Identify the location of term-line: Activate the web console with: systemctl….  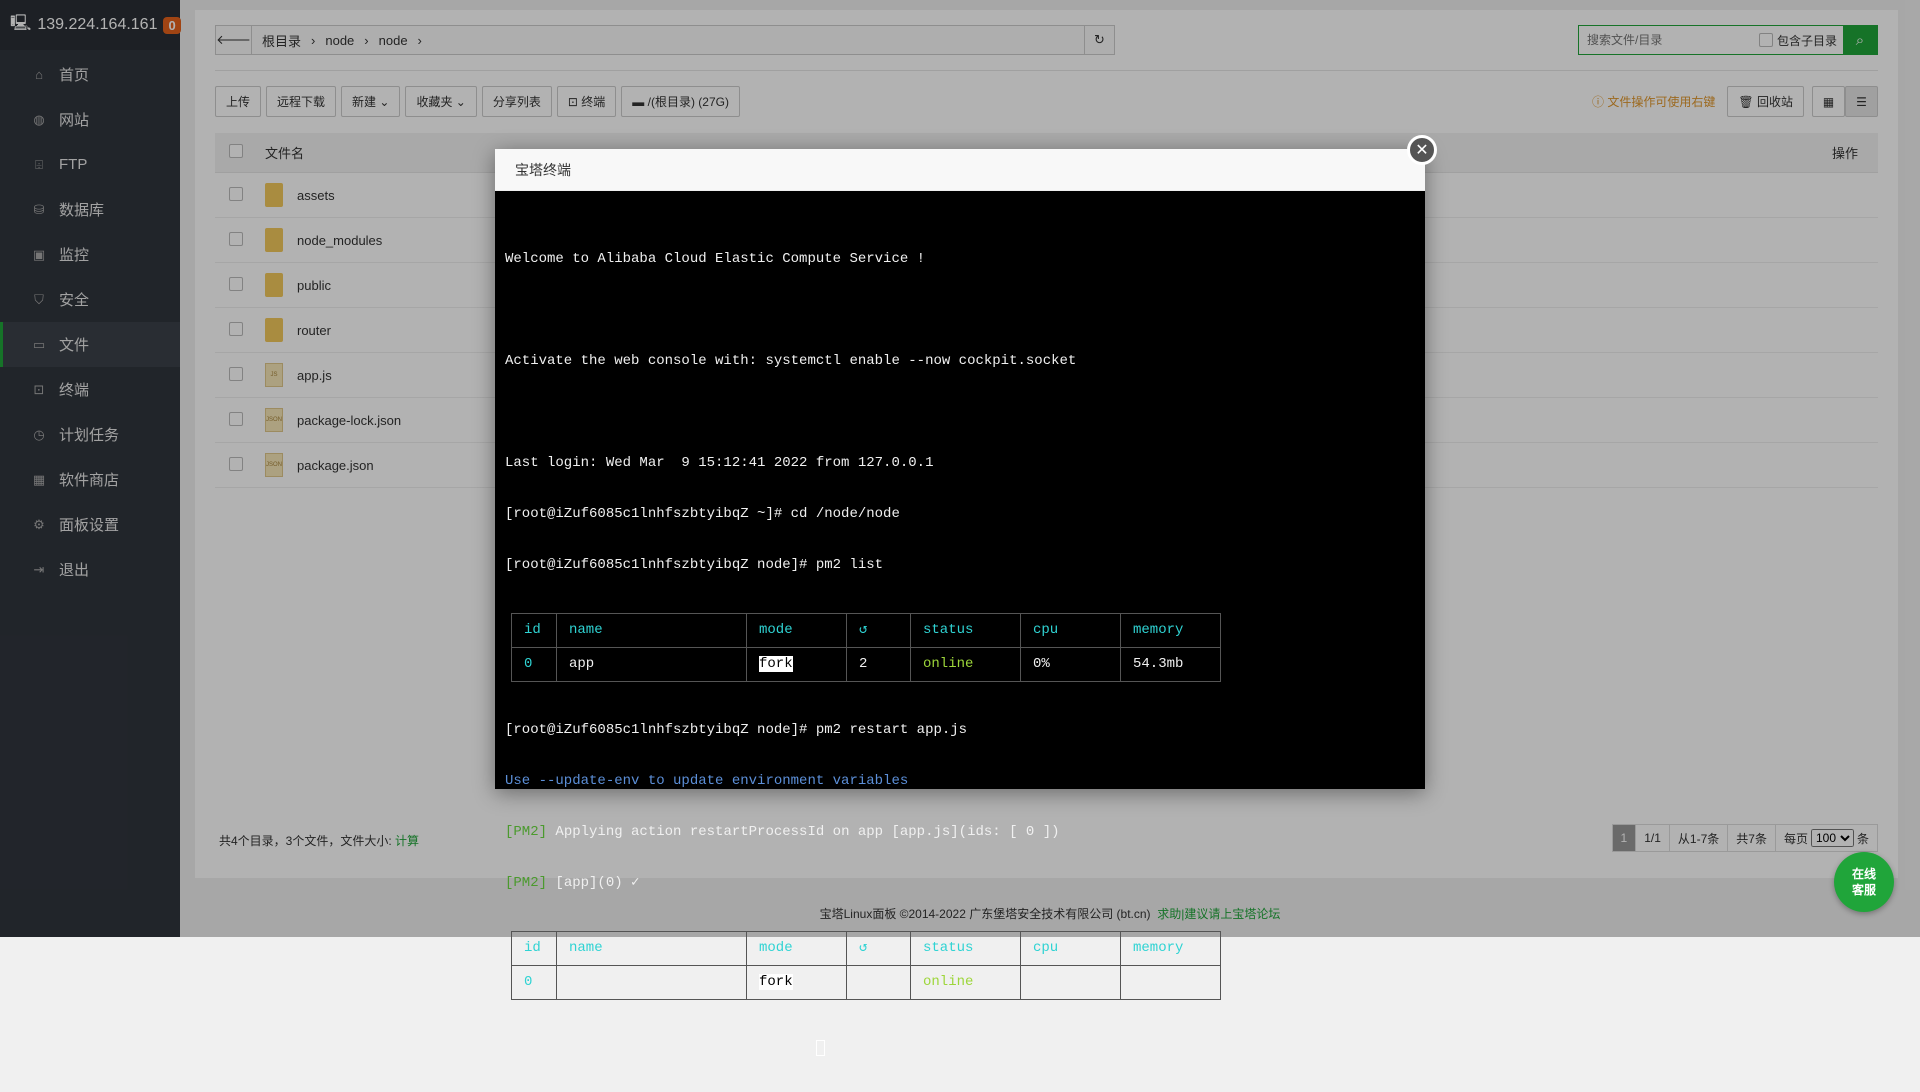
(791, 361).